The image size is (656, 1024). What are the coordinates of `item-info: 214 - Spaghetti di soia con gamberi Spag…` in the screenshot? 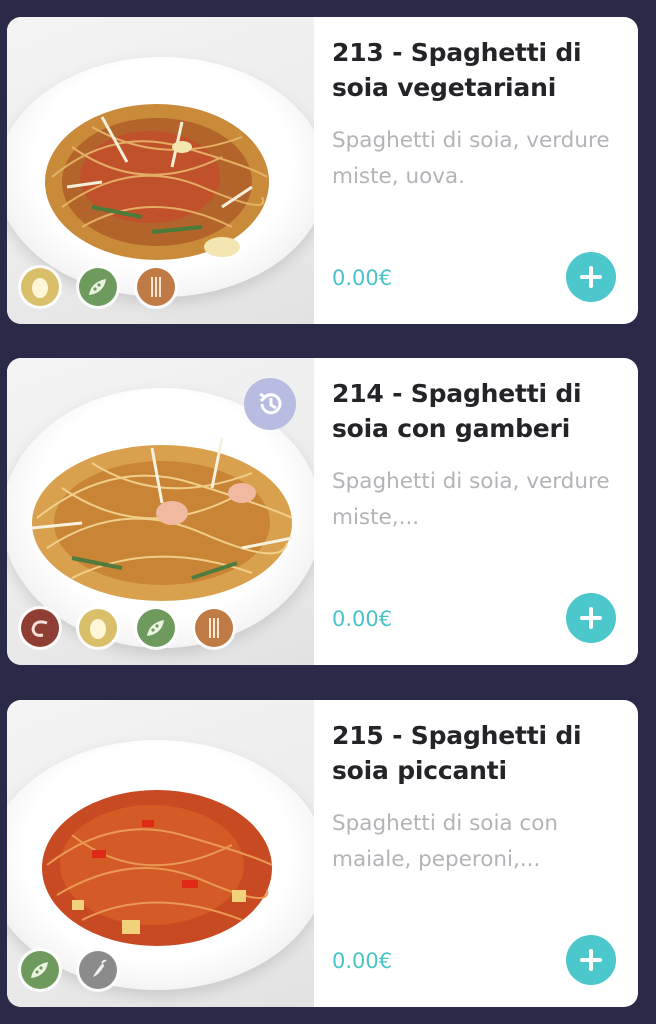 It's located at (476, 511).